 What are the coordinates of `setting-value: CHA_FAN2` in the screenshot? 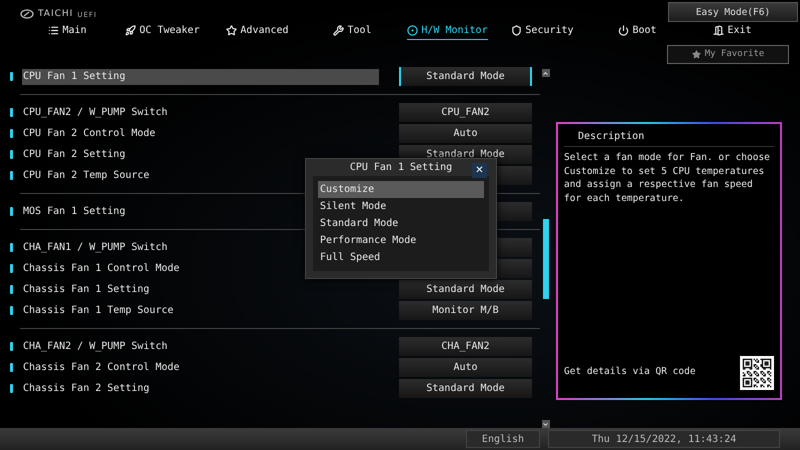 It's located at (465, 346).